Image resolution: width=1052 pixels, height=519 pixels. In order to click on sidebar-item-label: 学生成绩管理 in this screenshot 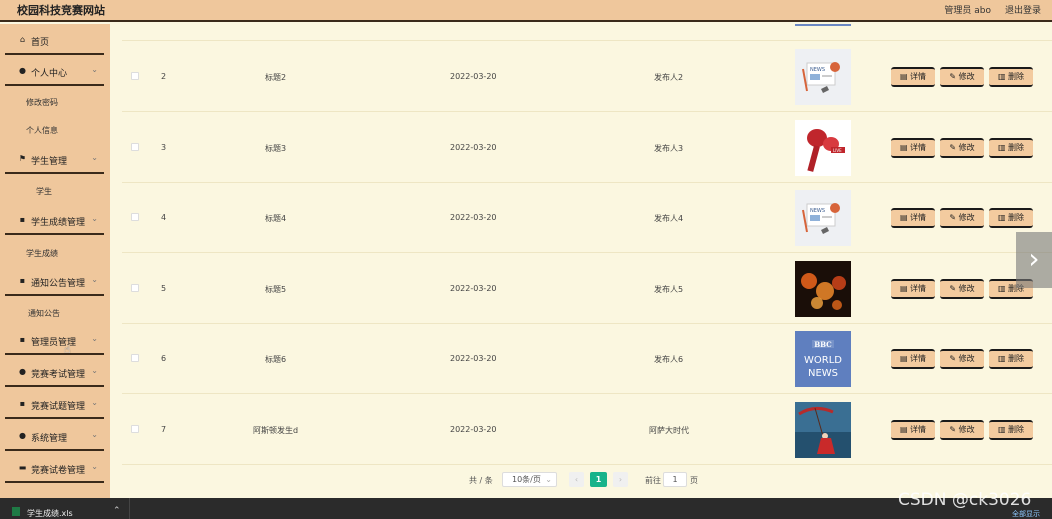, I will do `click(58, 223)`.